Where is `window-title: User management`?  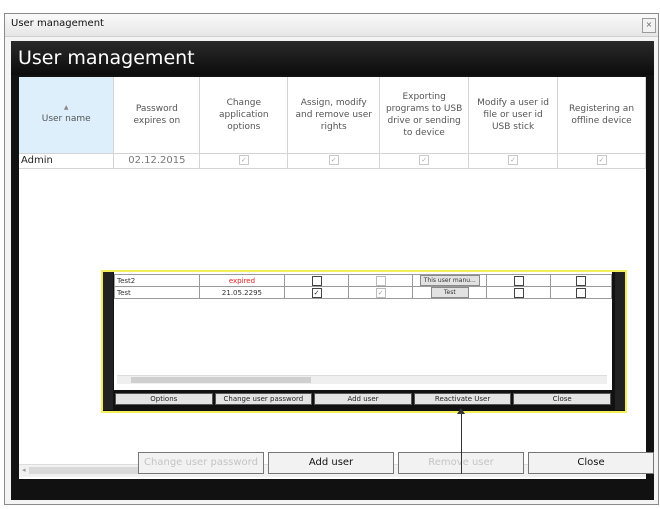 window-title: User management is located at coordinates (57, 23).